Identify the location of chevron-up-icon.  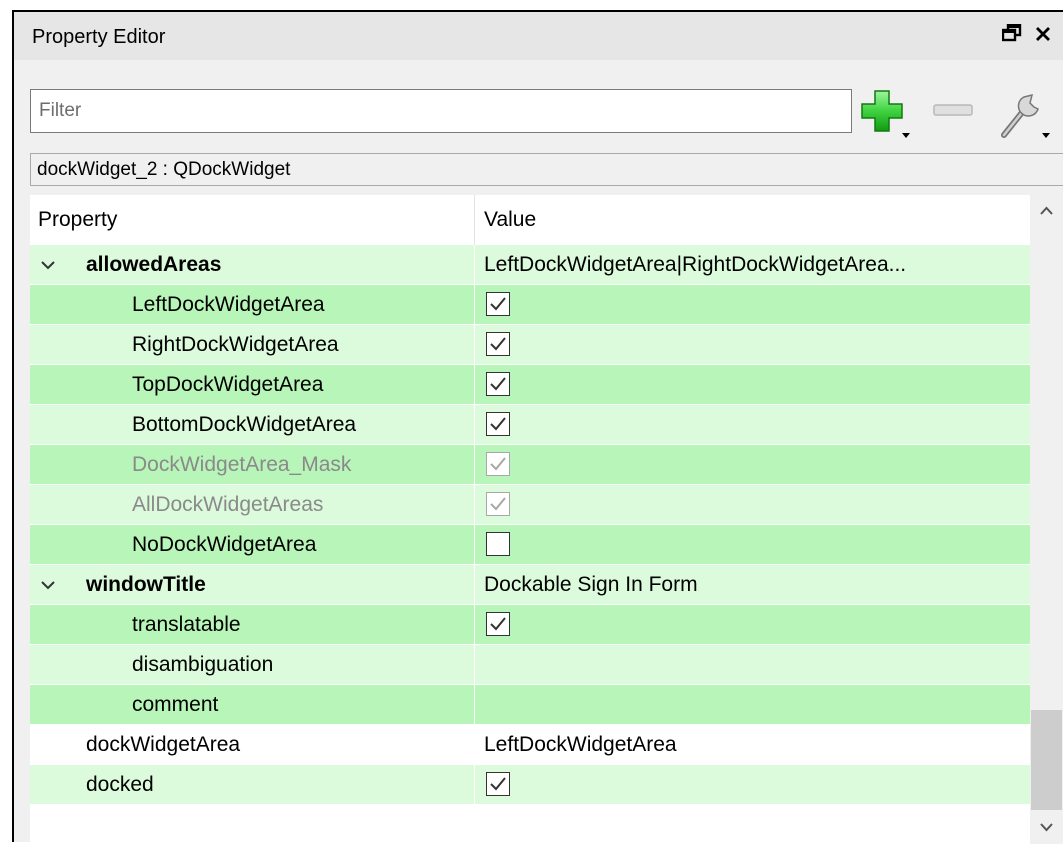
(1046, 210).